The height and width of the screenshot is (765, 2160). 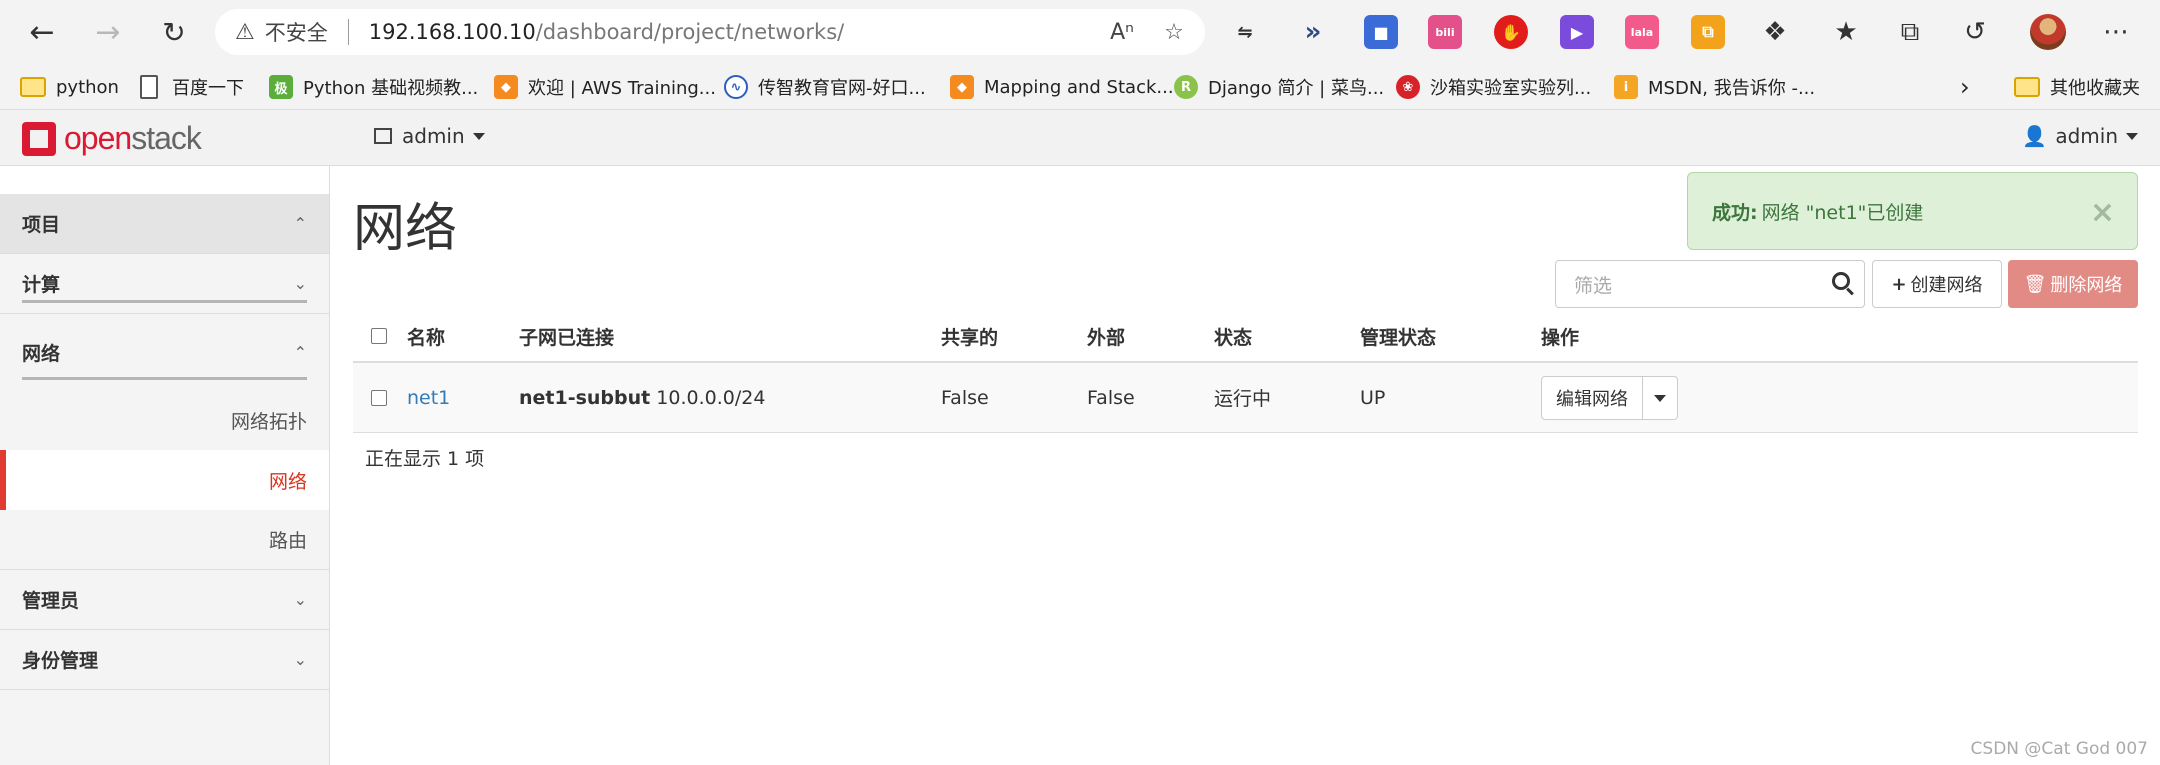 I want to click on bookmark-baidu: 百度一下, so click(x=192, y=87).